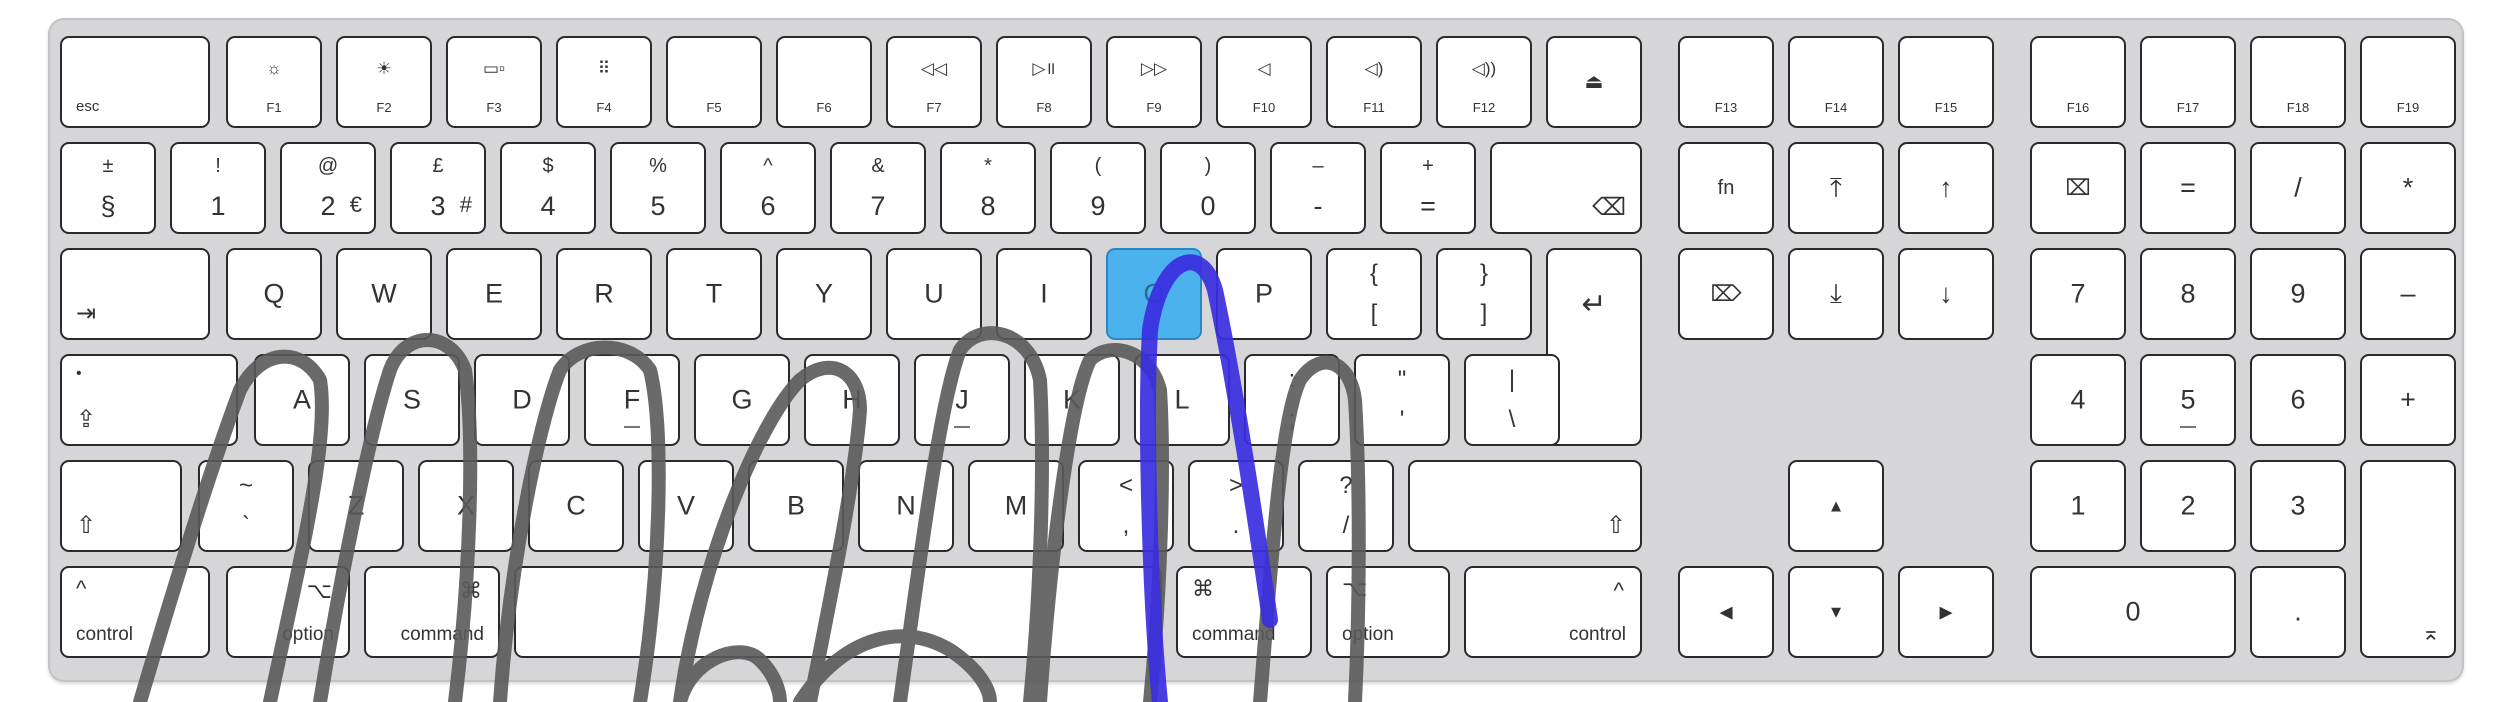 This screenshot has height=702, width=2504. Describe the element at coordinates (1318, 188) in the screenshot. I see `key-minus: – -` at that location.